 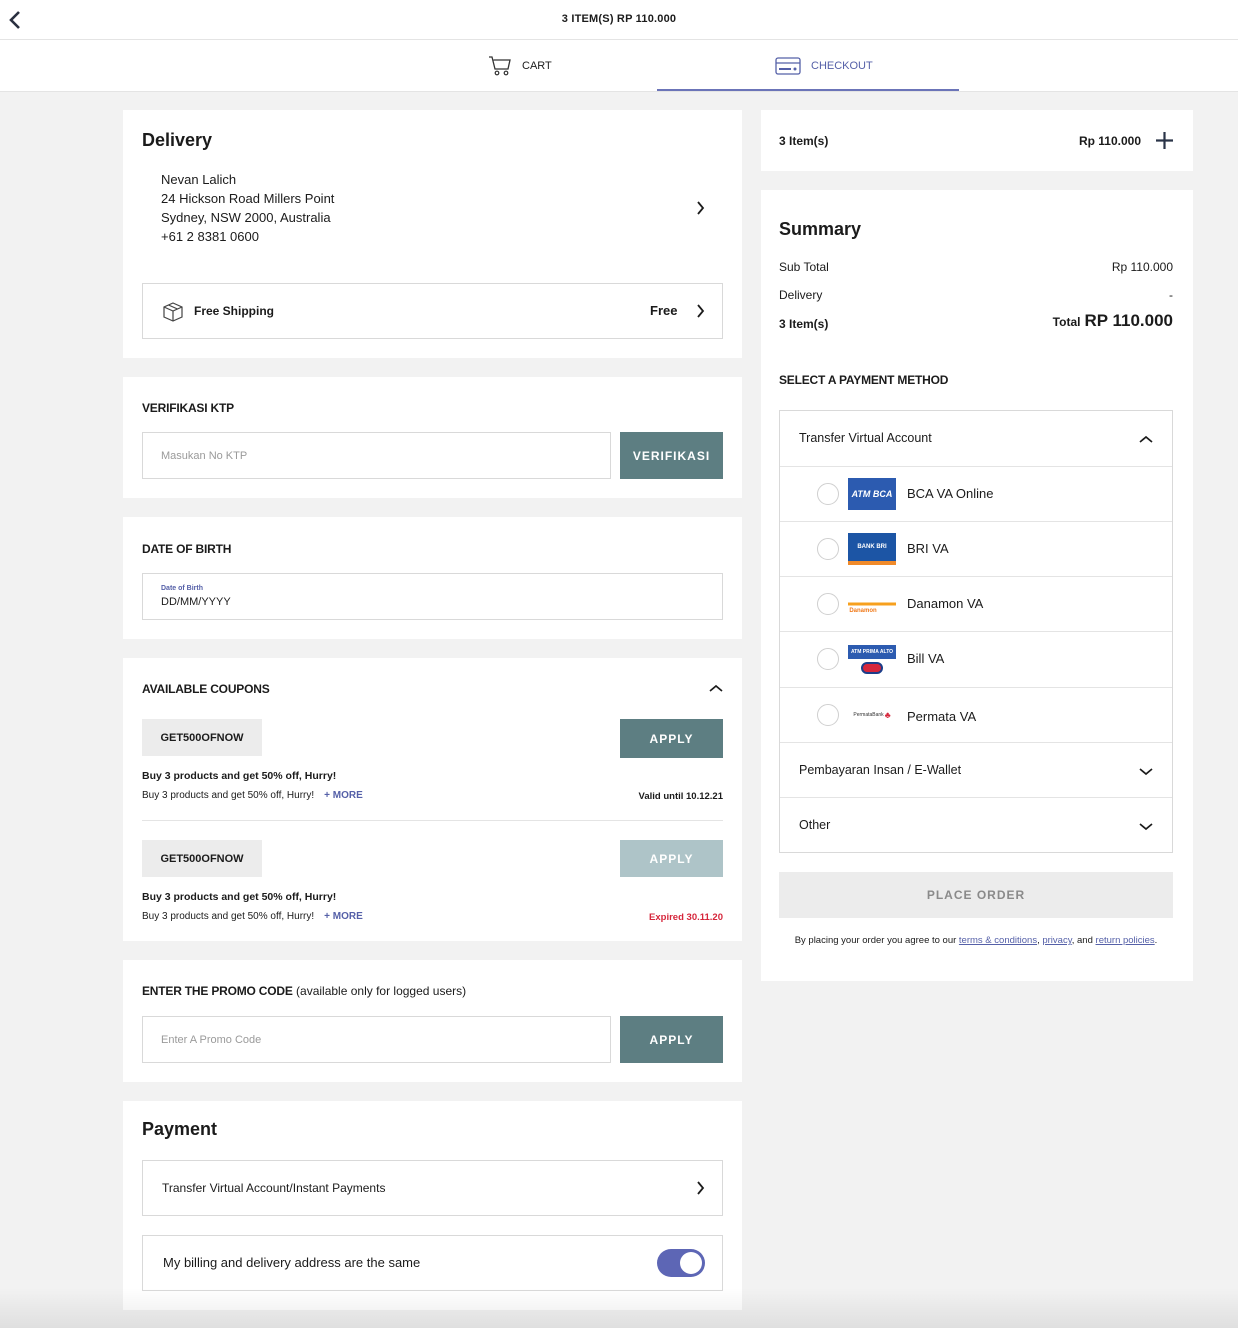 I want to click on coupon-1-more-link: + MORE, so click(x=343, y=795).